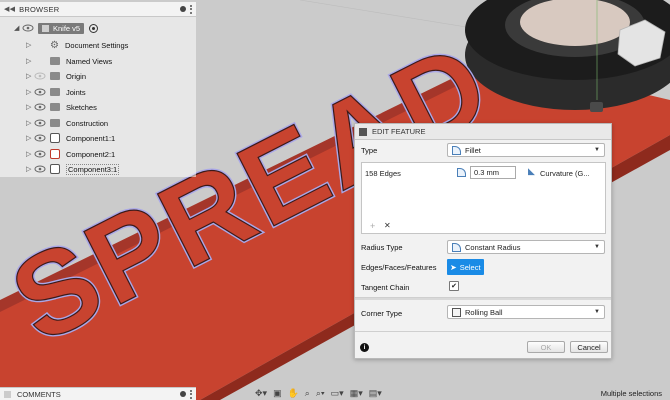  What do you see at coordinates (493, 172) in the screenshot?
I see `radius-input: 0.3 mm` at bounding box center [493, 172].